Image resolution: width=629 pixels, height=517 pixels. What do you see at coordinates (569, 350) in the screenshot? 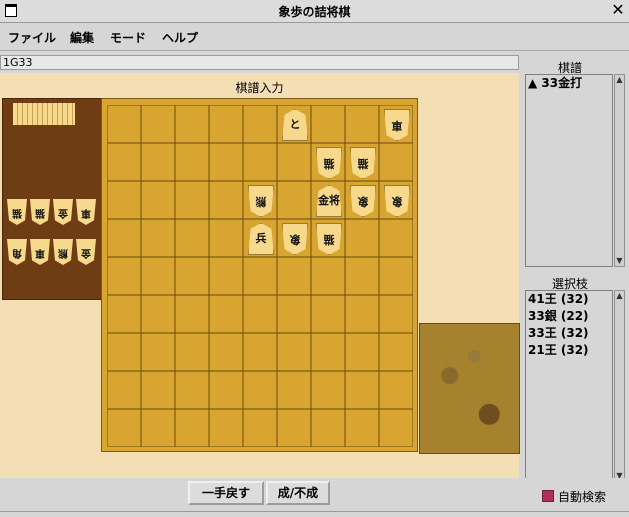
I see `candidate-item: 21王 (32)` at bounding box center [569, 350].